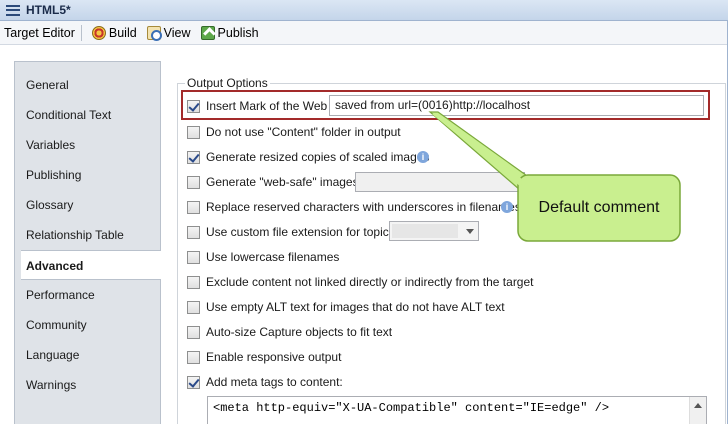  Describe the element at coordinates (87, 175) in the screenshot. I see `sidebar-item-publishing: Publishing` at that location.